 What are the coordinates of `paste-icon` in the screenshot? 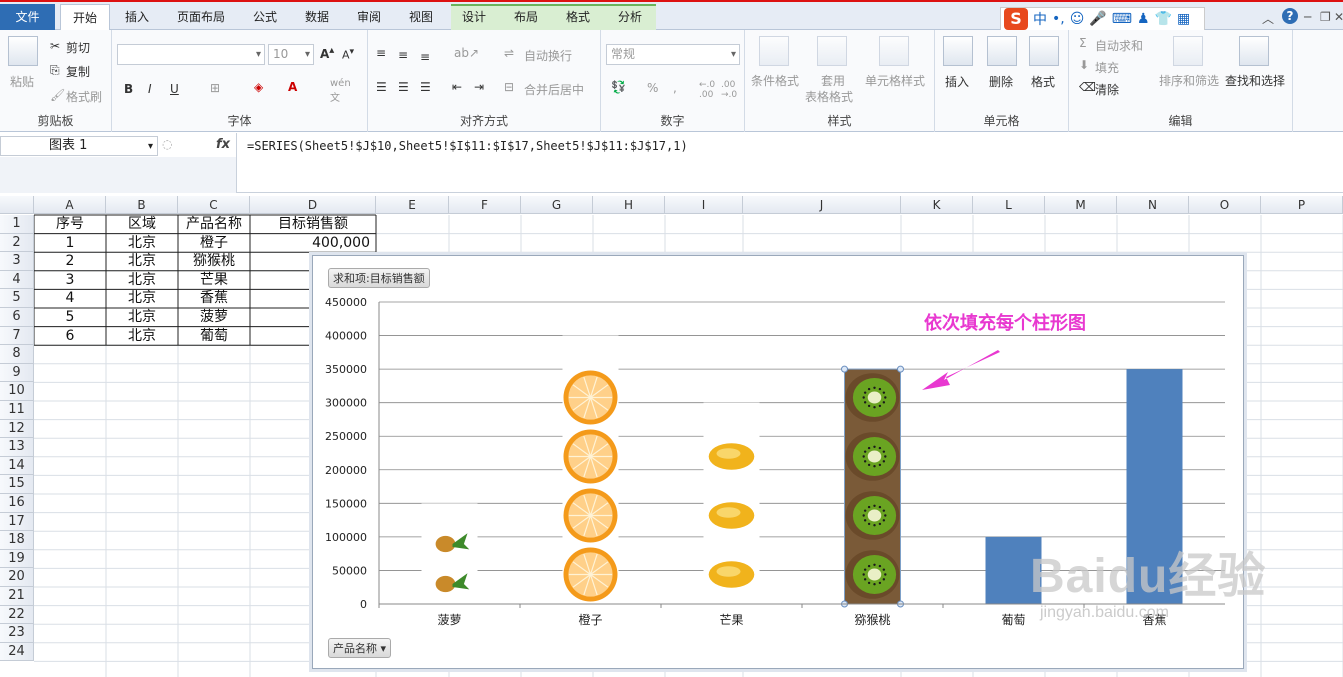 It's located at (23, 51).